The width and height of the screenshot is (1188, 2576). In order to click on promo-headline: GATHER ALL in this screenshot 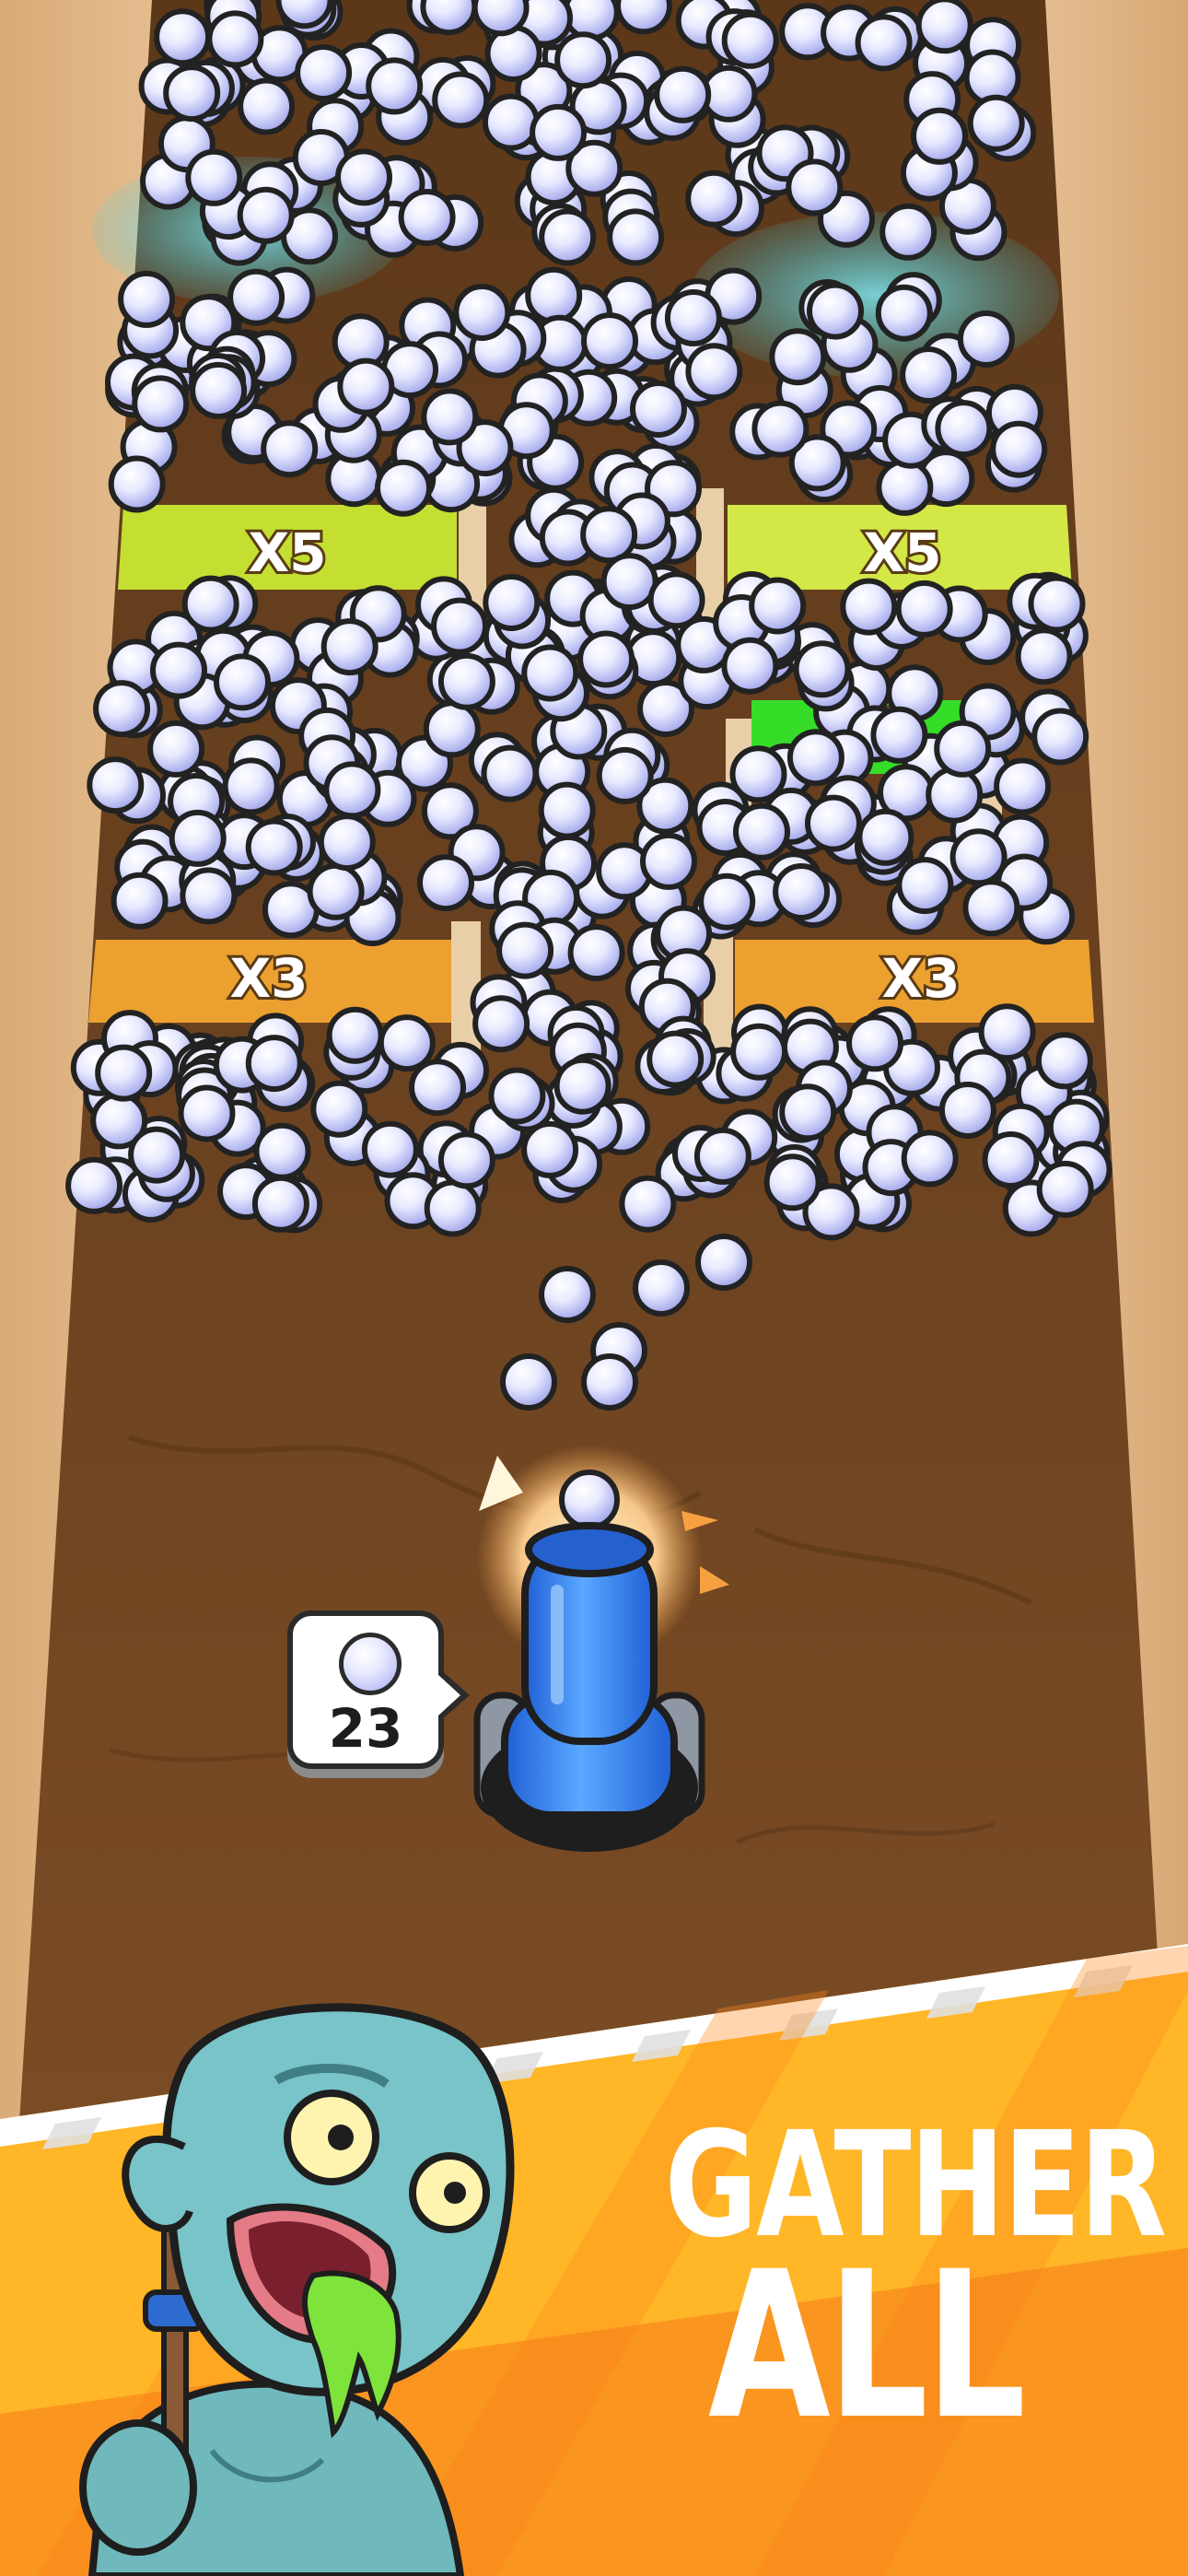, I will do `click(916, 2289)`.